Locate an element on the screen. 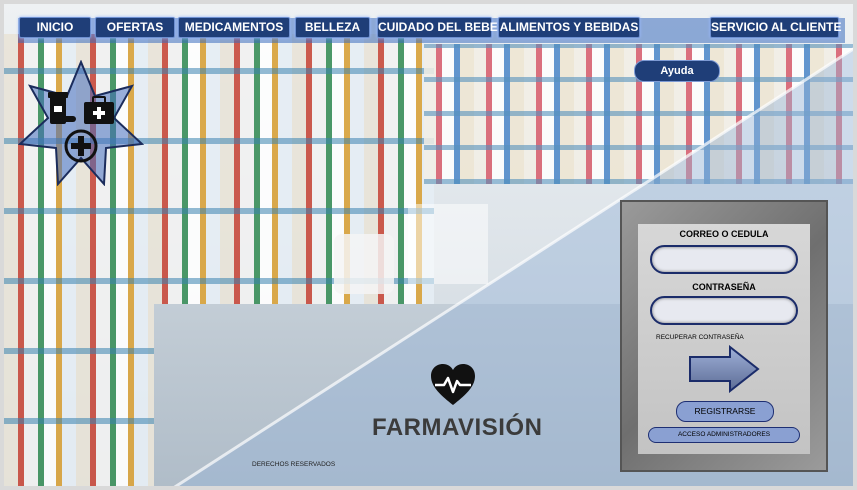 Image resolution: width=857 pixels, height=490 pixels. rights-text: DERECHOS RESERVADOS is located at coordinates (294, 464).